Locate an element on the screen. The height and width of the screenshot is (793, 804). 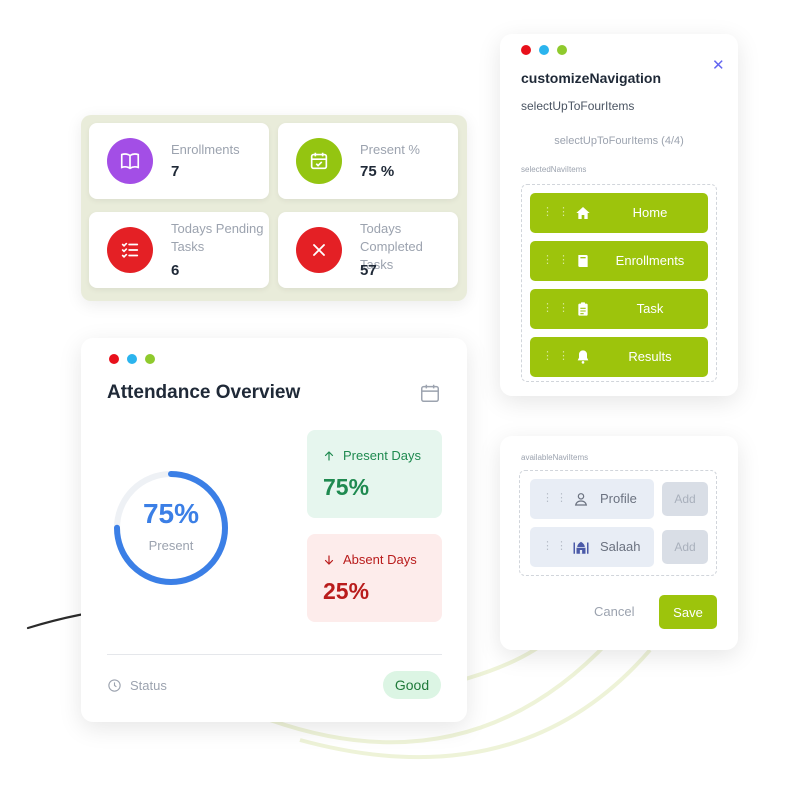
add-profile-button: Add is located at coordinates (685, 499).